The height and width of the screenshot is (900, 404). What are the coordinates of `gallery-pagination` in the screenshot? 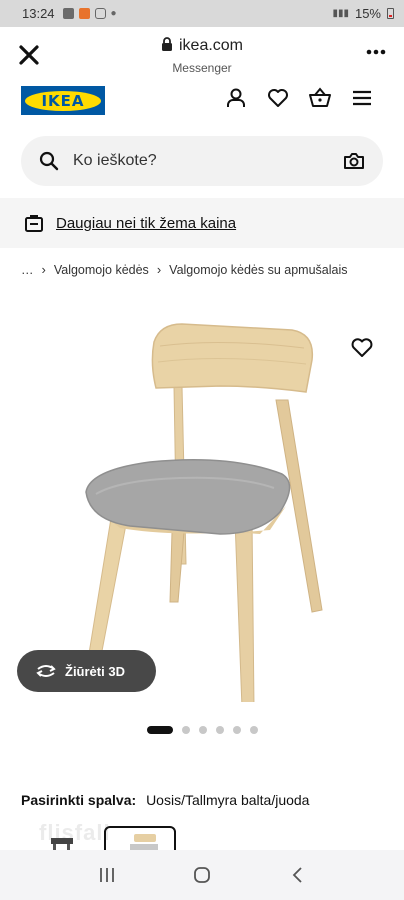 It's located at (202, 730).